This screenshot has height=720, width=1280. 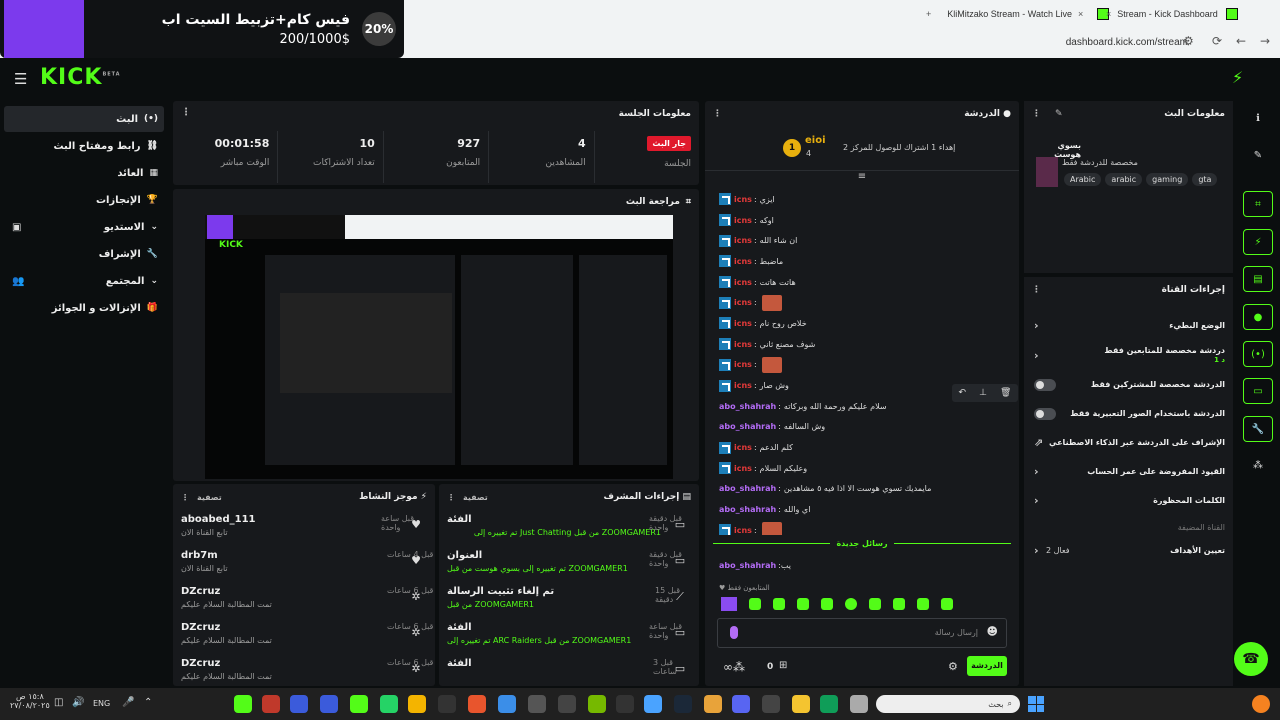 I want to click on stream-toggle-icon: (•), so click(x=1258, y=354).